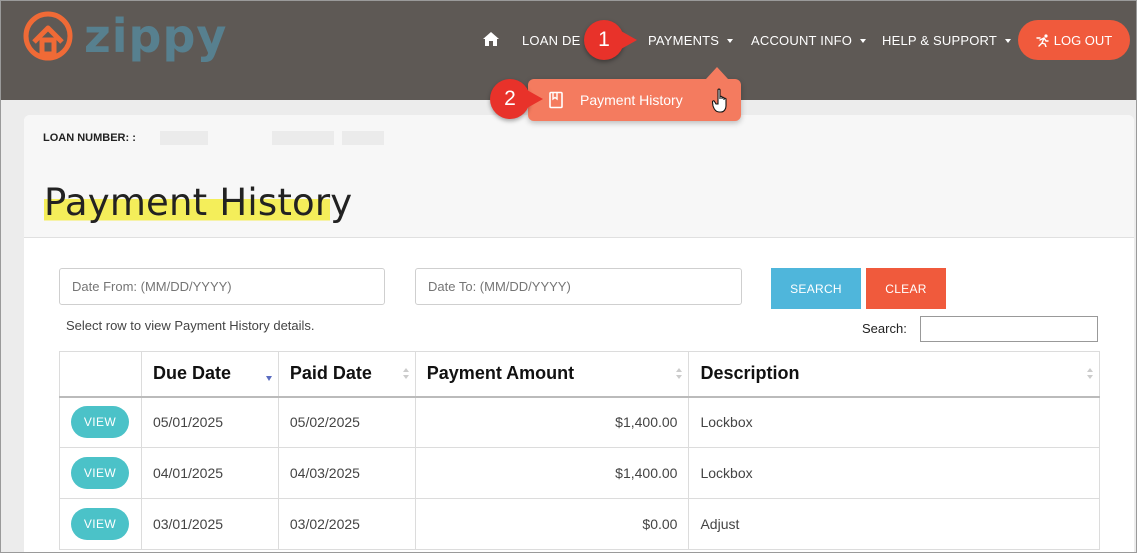  I want to click on hand-cursor-icon, so click(719, 100).